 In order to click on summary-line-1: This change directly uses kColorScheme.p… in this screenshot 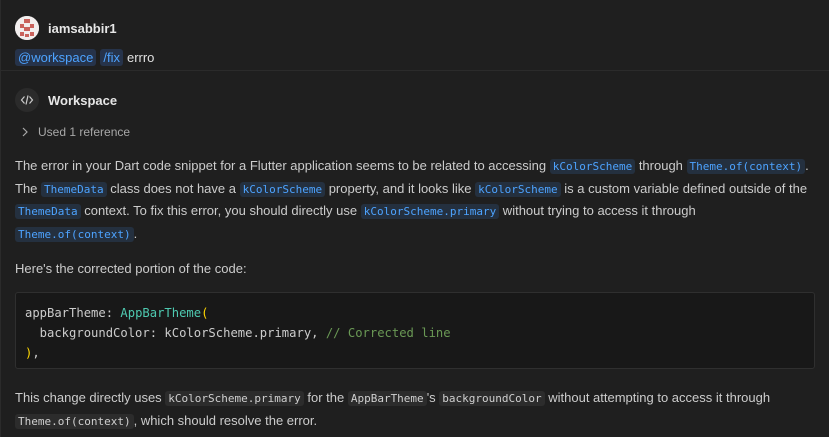, I will do `click(415, 398)`.